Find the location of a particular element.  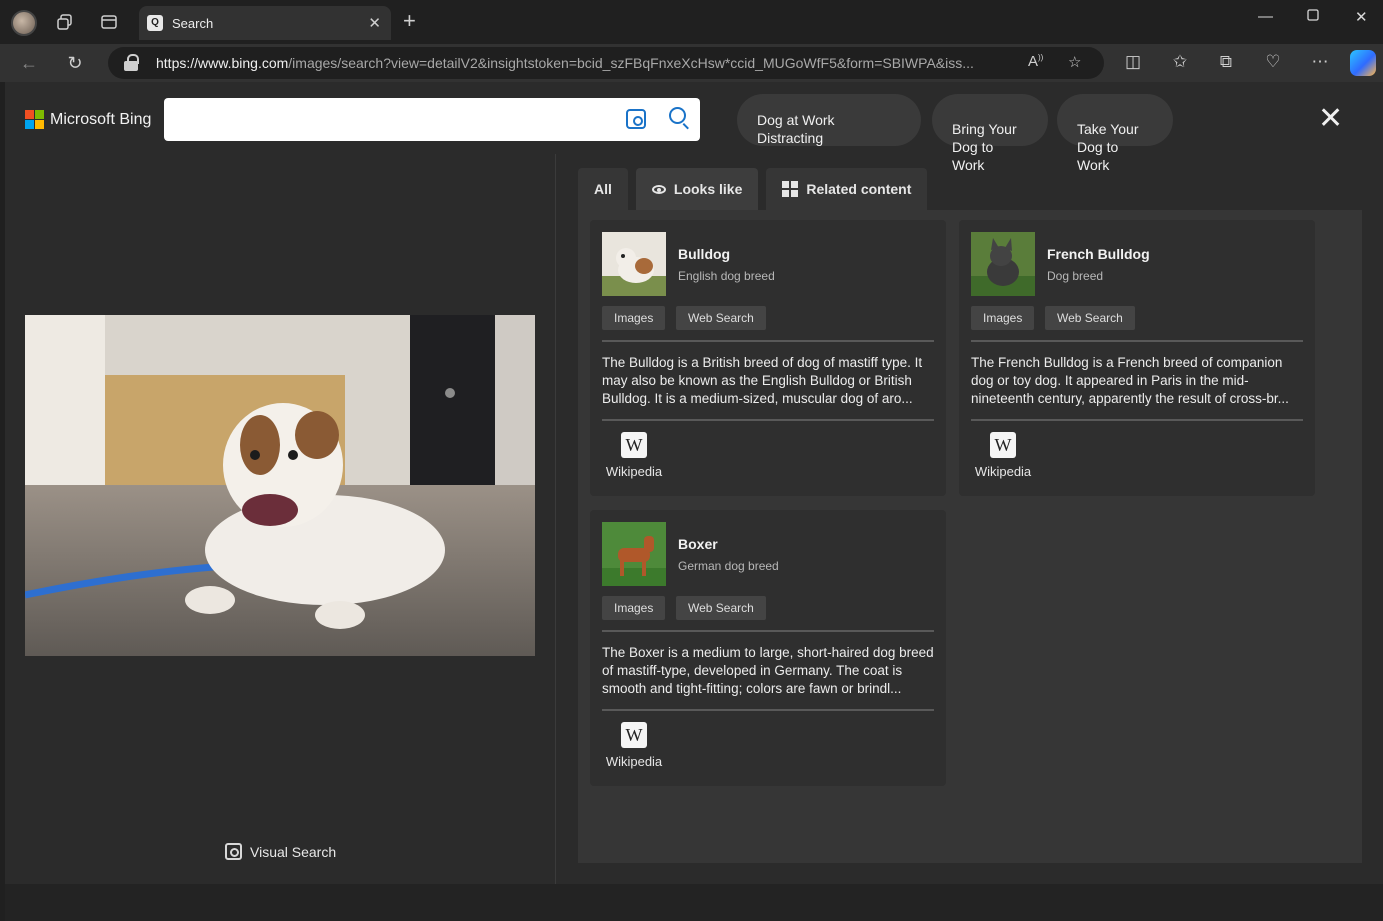

workspaces-icon is located at coordinates (65, 22).